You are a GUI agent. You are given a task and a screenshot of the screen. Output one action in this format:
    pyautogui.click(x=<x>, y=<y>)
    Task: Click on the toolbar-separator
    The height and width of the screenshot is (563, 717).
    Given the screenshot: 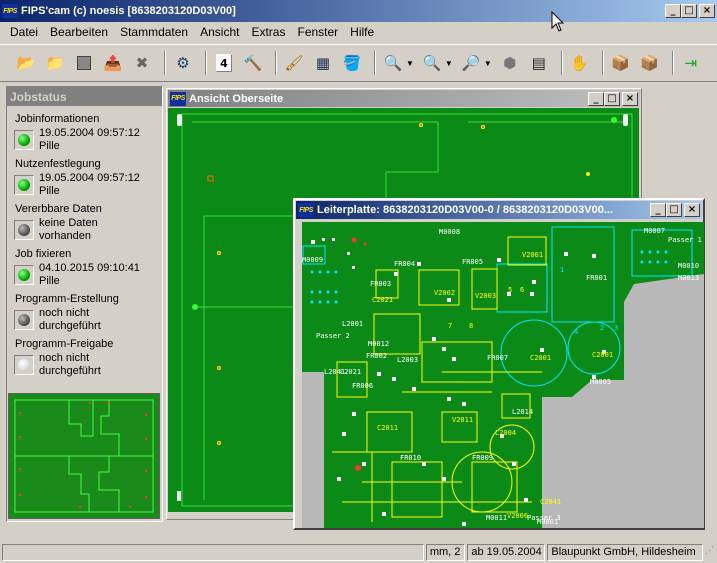 What is the action you would take?
    pyautogui.click(x=165, y=63)
    